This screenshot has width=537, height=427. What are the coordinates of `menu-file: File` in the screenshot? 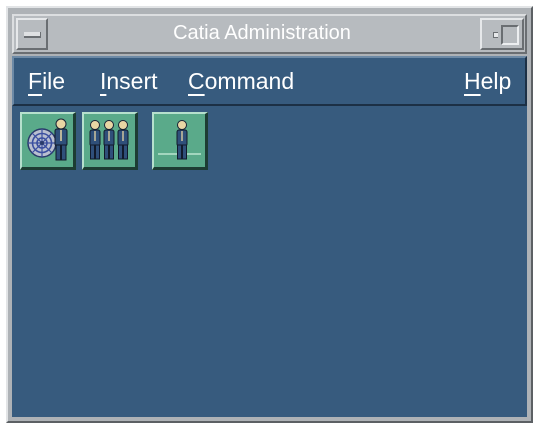 It's located at (46, 81).